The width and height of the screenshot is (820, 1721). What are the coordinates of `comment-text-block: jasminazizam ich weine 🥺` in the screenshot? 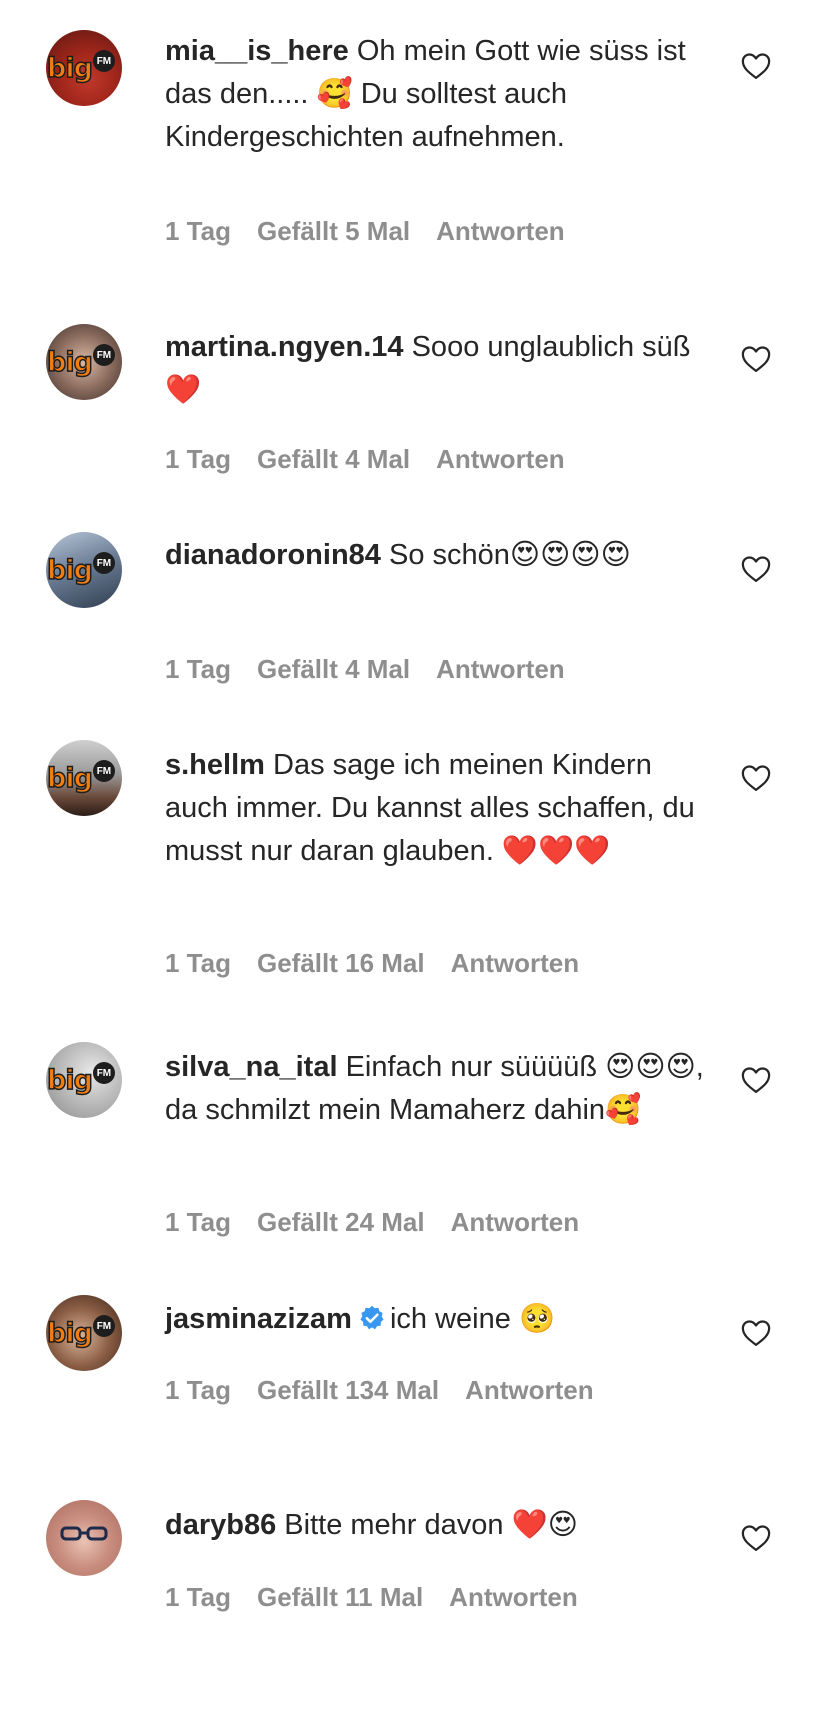 It's located at (435, 1319).